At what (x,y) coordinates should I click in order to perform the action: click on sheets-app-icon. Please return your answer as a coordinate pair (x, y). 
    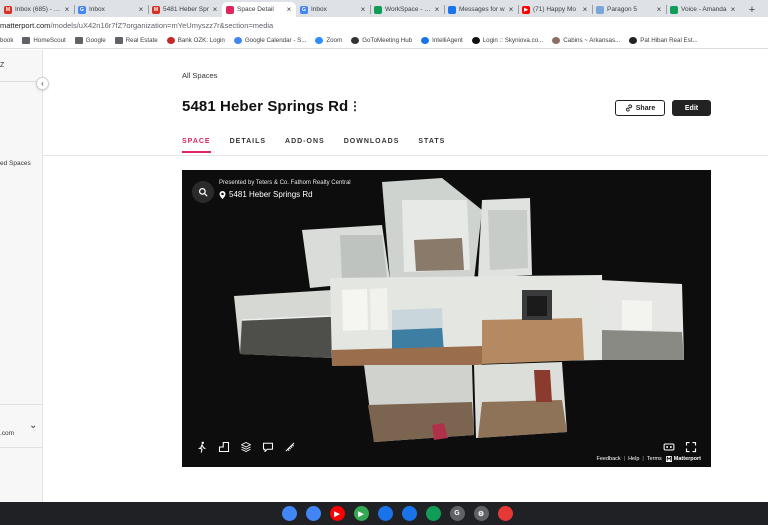
    Looking at the image, I should click on (433, 513).